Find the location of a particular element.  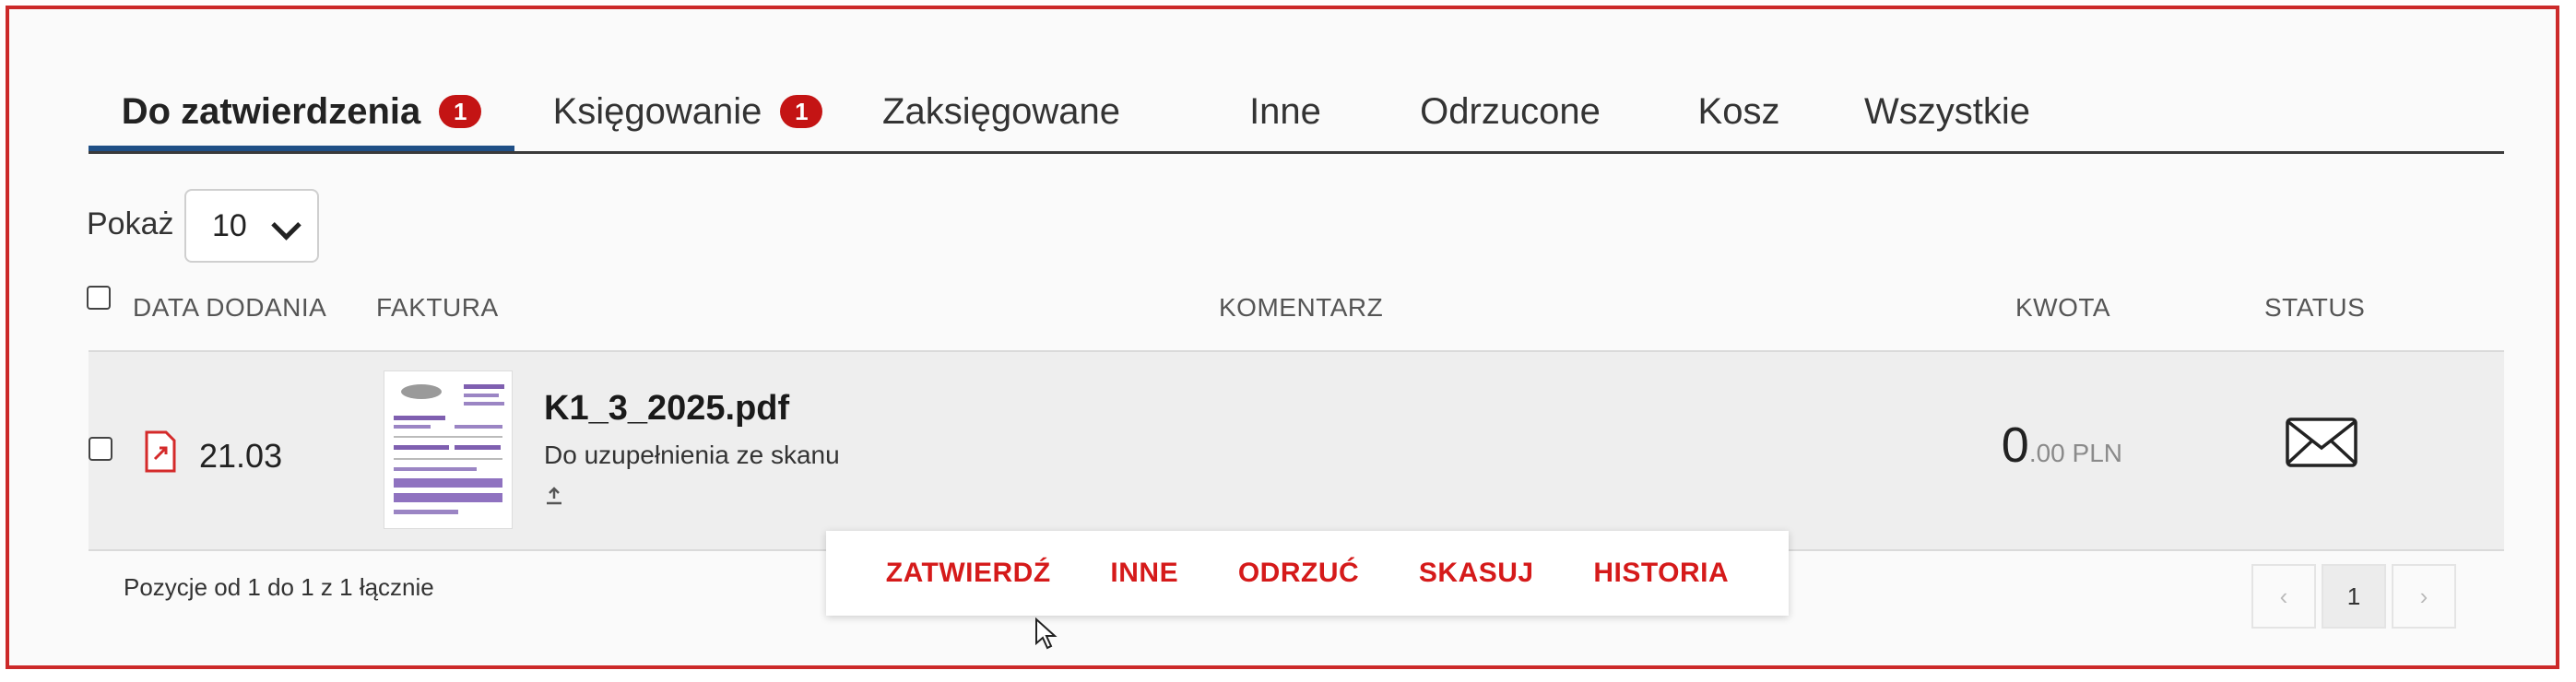

tab-label: Zaksięgowane is located at coordinates (1001, 111).